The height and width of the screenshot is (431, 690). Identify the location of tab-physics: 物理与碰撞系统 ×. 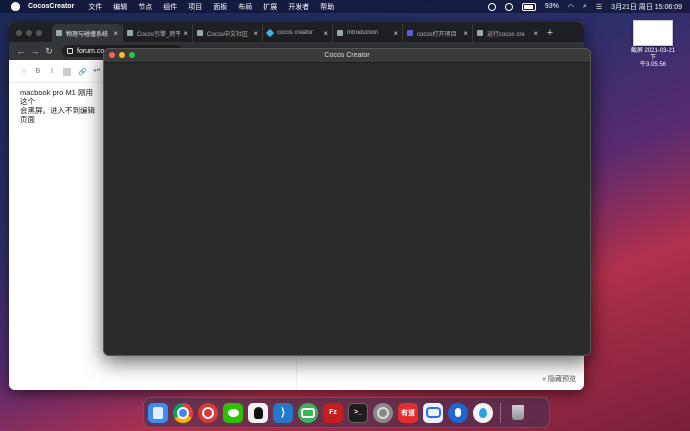
(87, 33).